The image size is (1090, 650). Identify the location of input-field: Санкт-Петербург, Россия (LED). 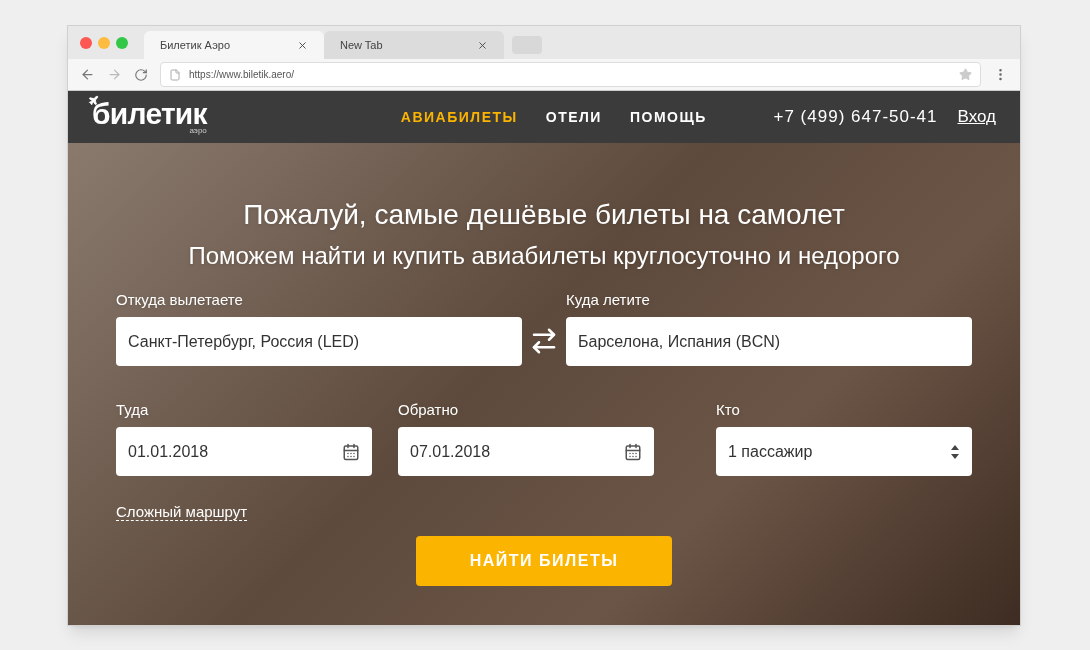
(319, 341).